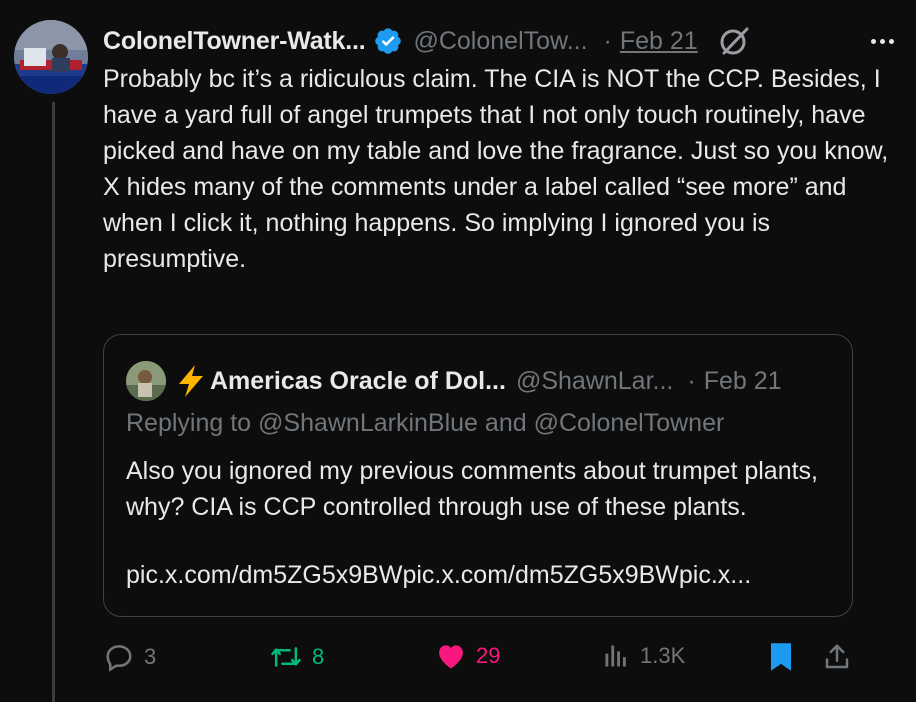 The image size is (916, 702). What do you see at coordinates (53, 402) in the screenshot?
I see `thread-line` at bounding box center [53, 402].